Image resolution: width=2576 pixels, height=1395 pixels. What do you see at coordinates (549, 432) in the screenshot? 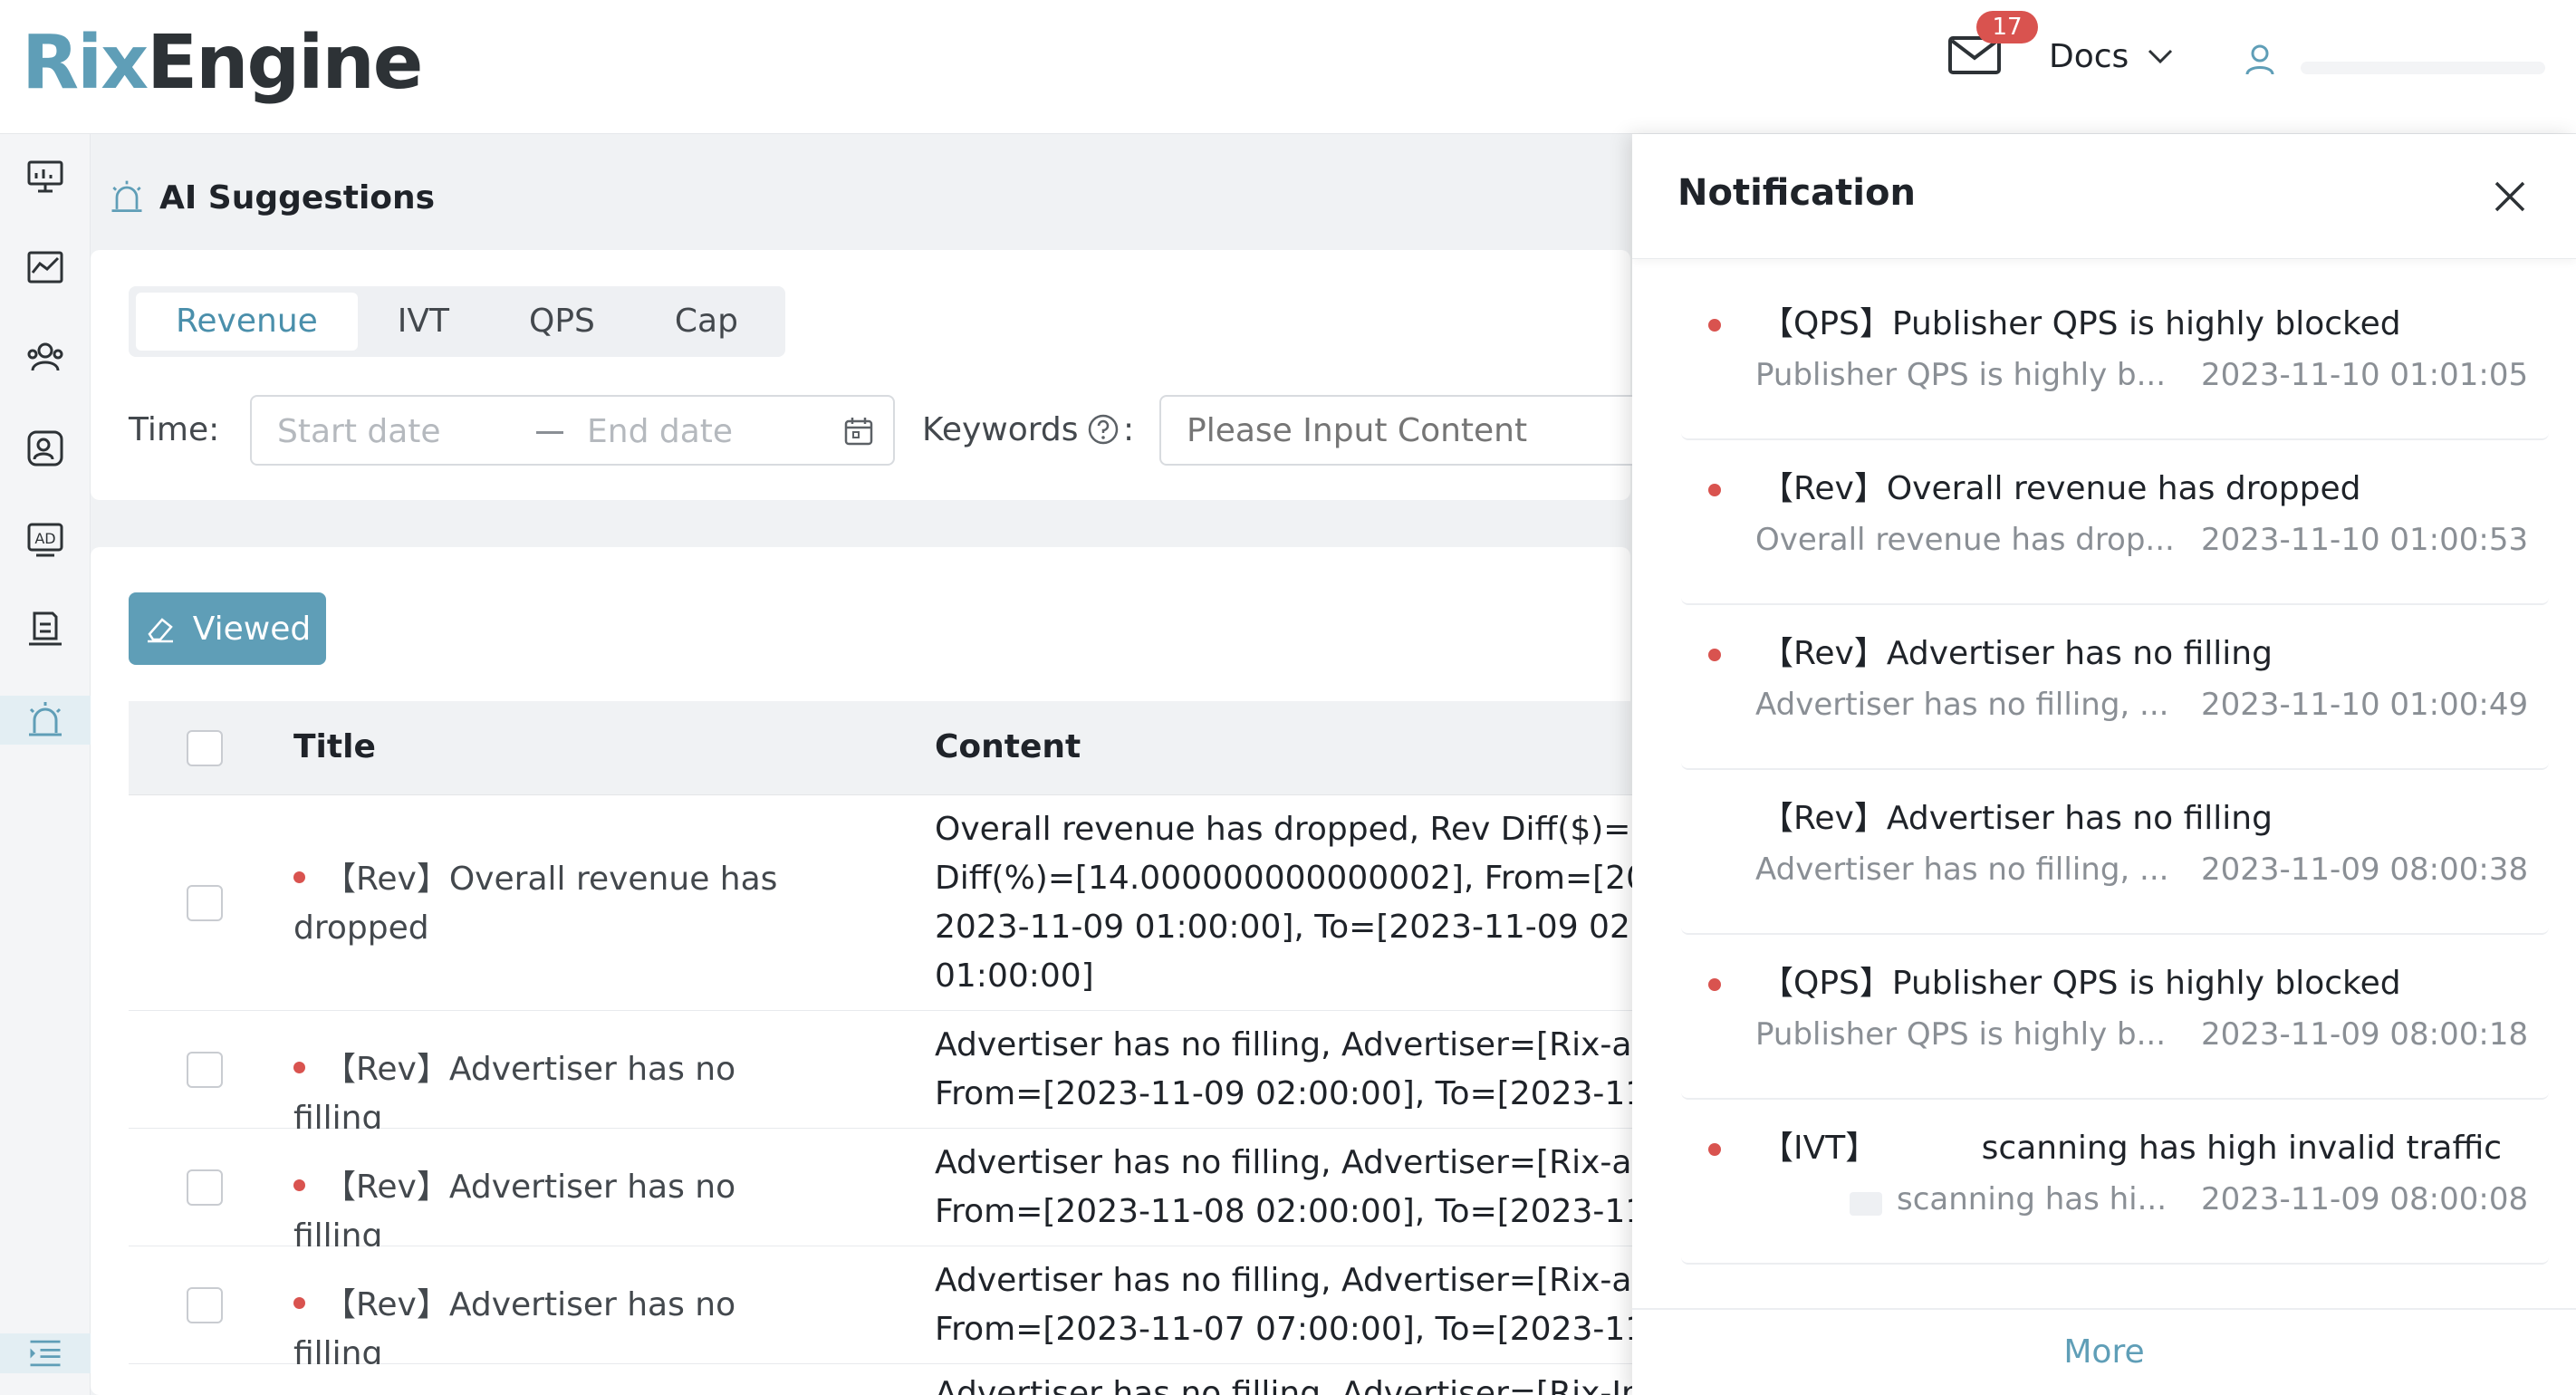
I see `date-separator` at bounding box center [549, 432].